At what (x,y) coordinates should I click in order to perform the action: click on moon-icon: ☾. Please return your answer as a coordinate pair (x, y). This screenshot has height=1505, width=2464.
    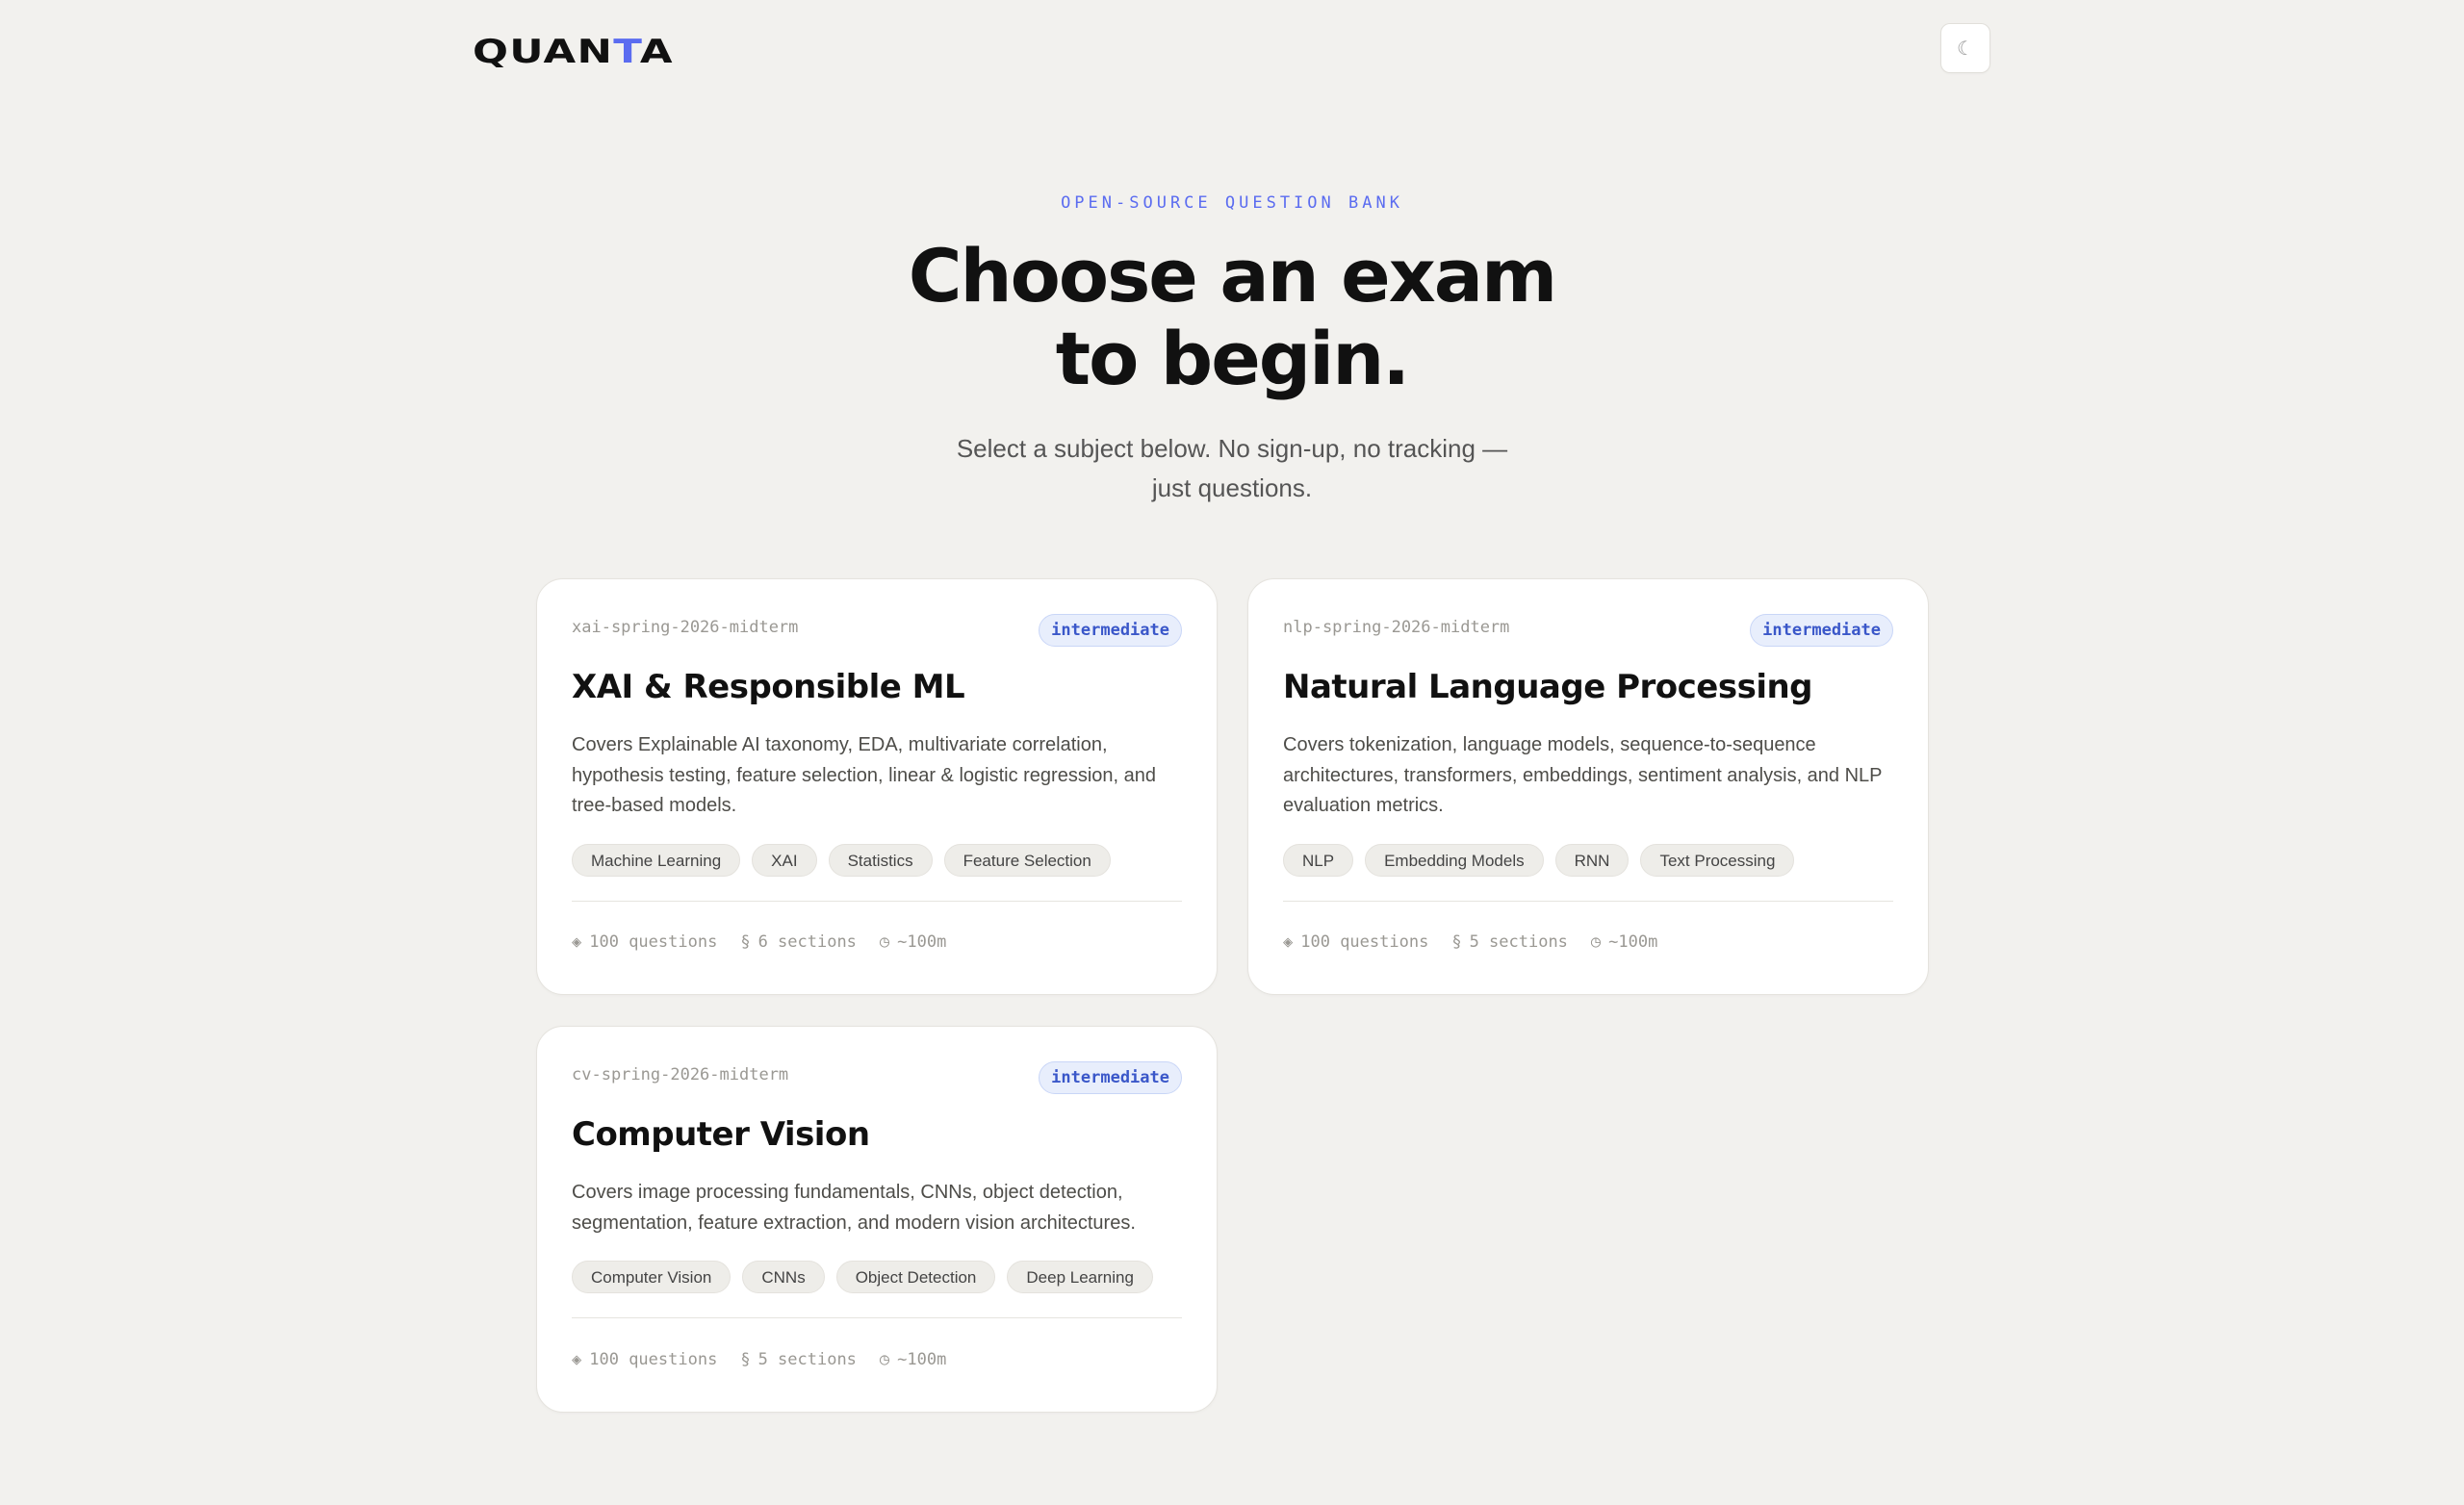
    Looking at the image, I should click on (1965, 48).